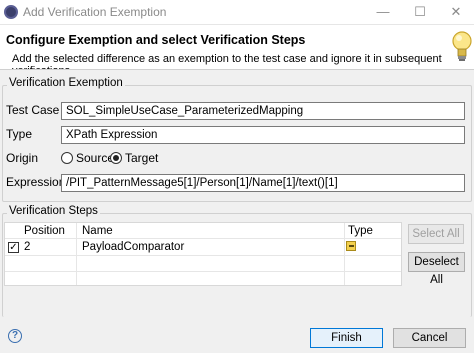  What do you see at coordinates (436, 234) in the screenshot?
I see `select-all-button: Select All` at bounding box center [436, 234].